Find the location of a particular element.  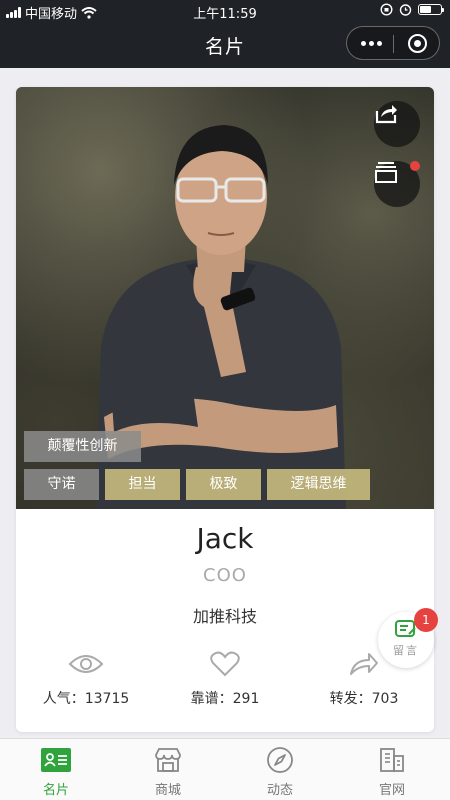

tab-website: 官网 is located at coordinates (392, 771).